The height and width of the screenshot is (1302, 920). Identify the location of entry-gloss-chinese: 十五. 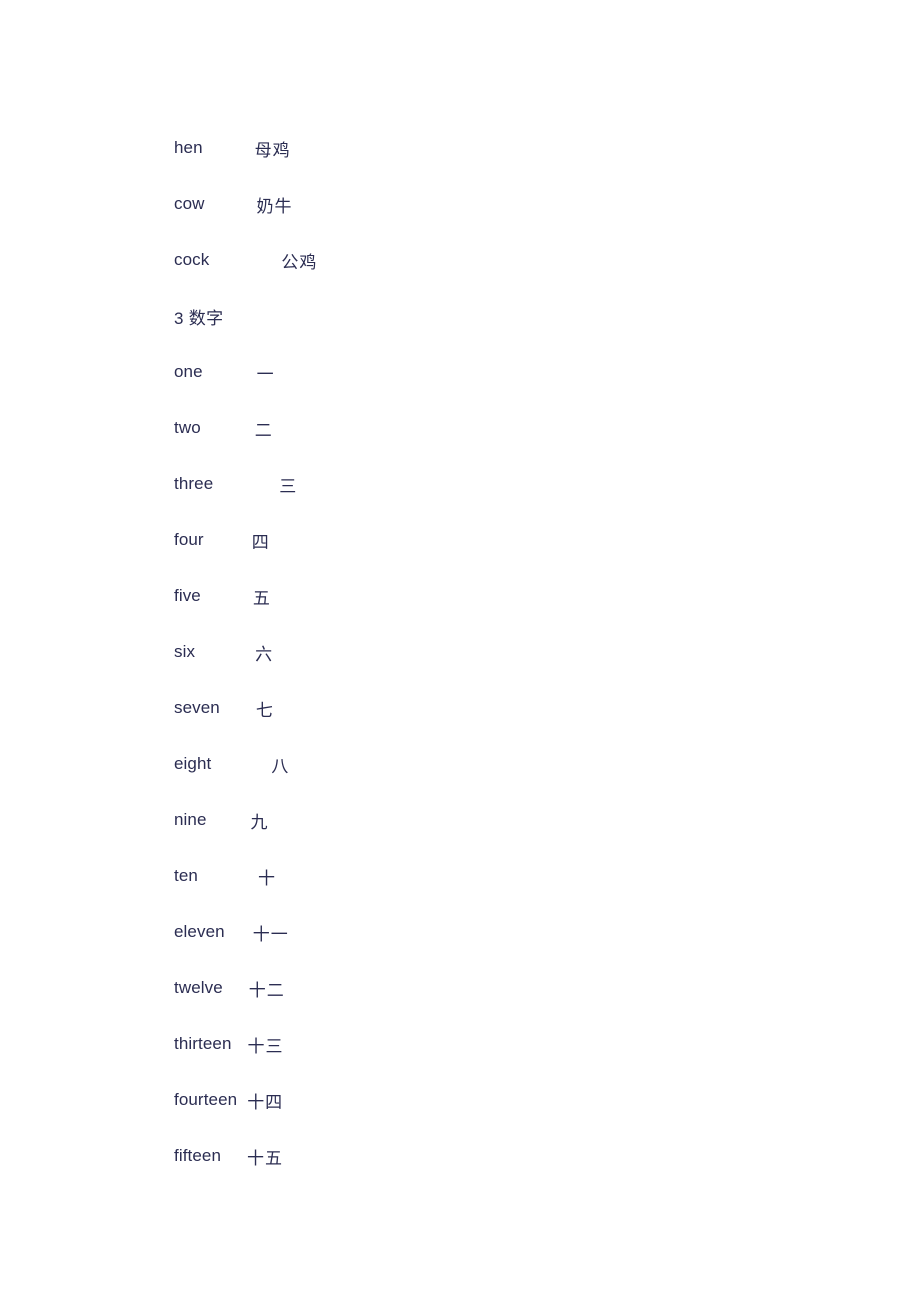
(265, 1158).